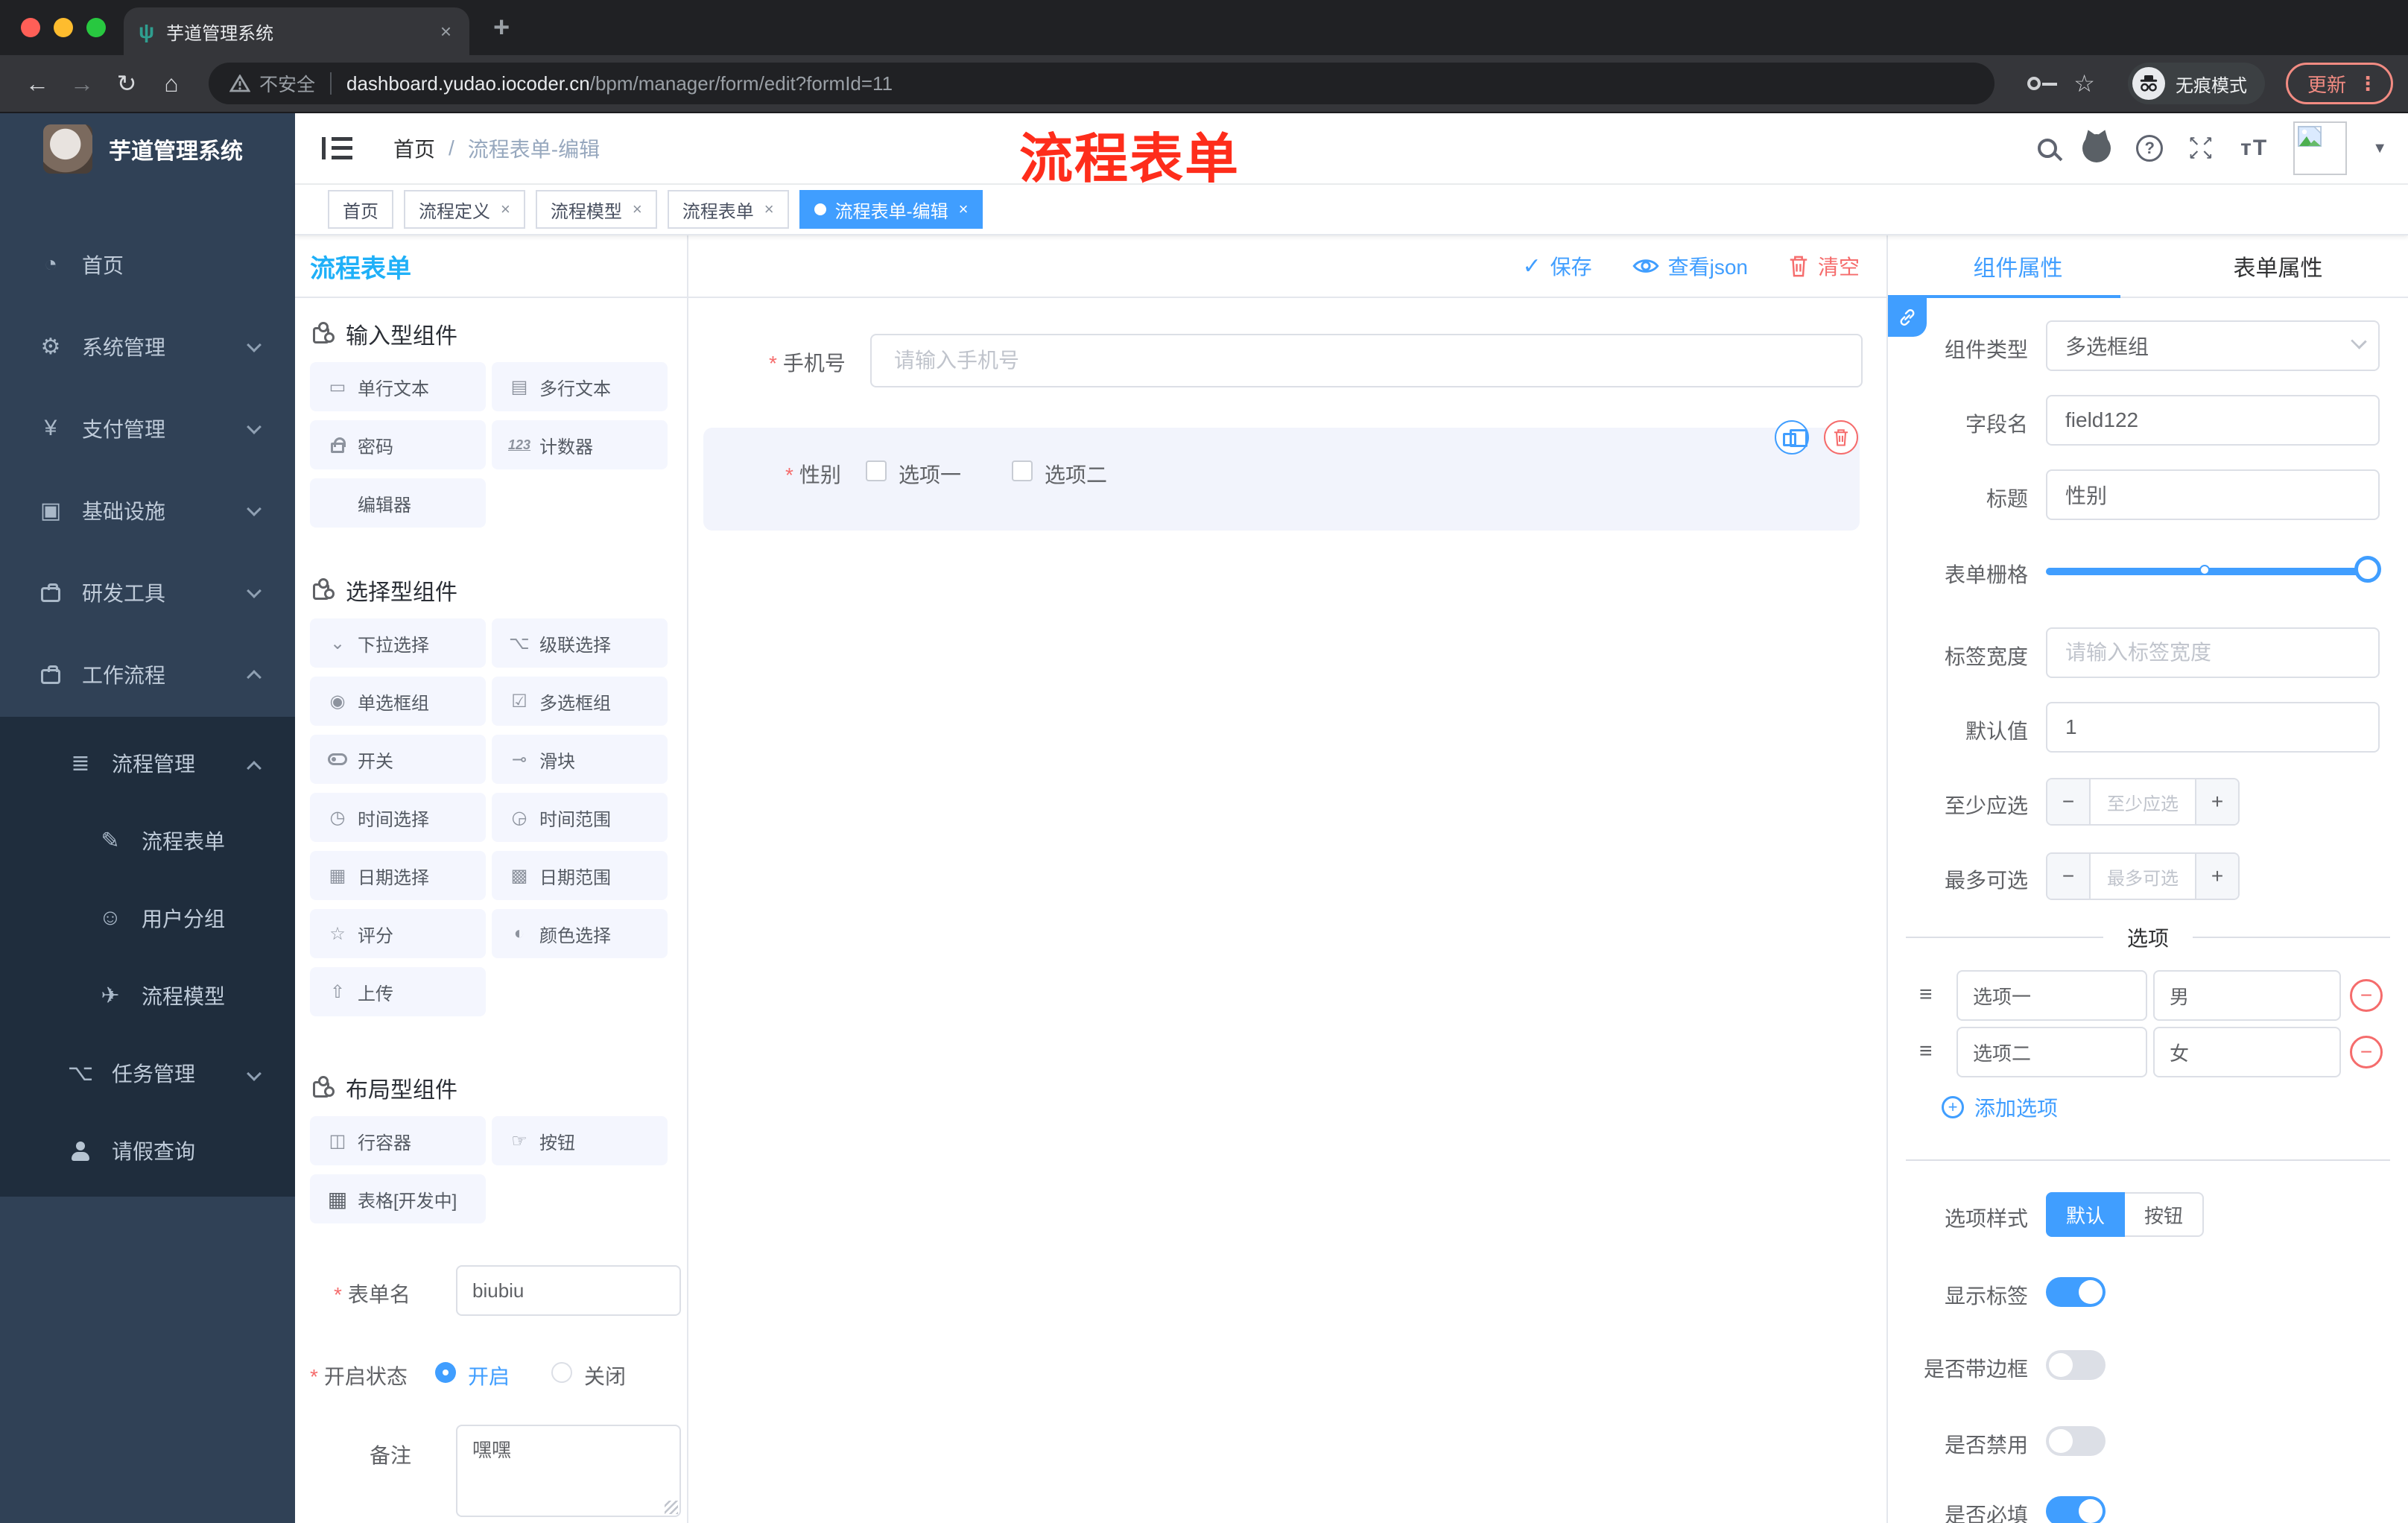 This screenshot has height=1523, width=2408. Describe the element at coordinates (2367, 83) in the screenshot. I see `browser-menu-icon: ⋮` at that location.